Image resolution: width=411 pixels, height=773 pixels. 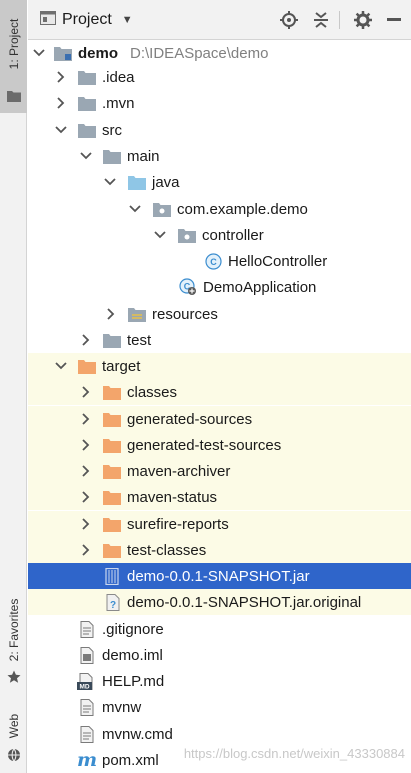 I want to click on tree-label: DemoApplication, so click(x=260, y=287).